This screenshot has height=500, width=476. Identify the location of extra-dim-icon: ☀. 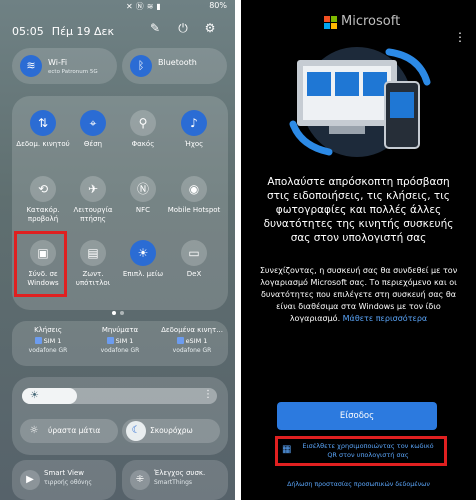
(143, 253).